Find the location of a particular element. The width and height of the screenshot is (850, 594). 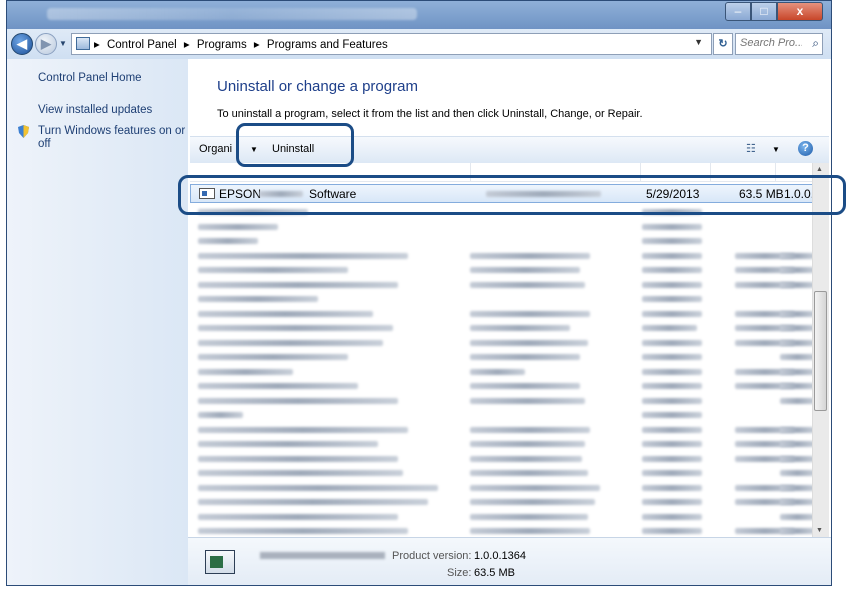

search-icon: ⌕ is located at coordinates (815, 43).